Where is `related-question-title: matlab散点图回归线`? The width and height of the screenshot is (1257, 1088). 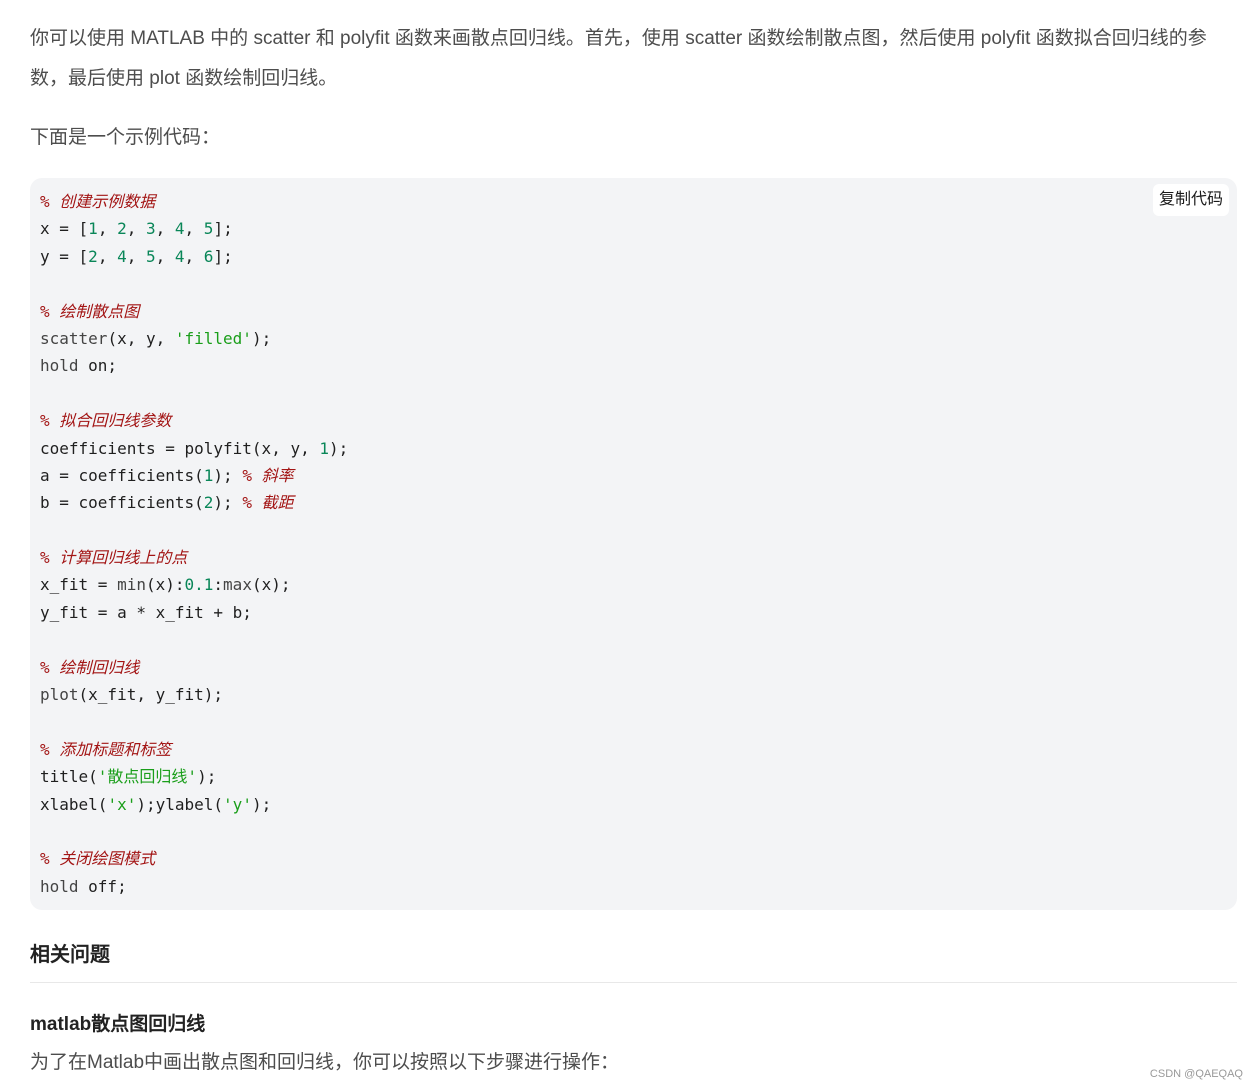 related-question-title: matlab散点图回归线 is located at coordinates (633, 1025).